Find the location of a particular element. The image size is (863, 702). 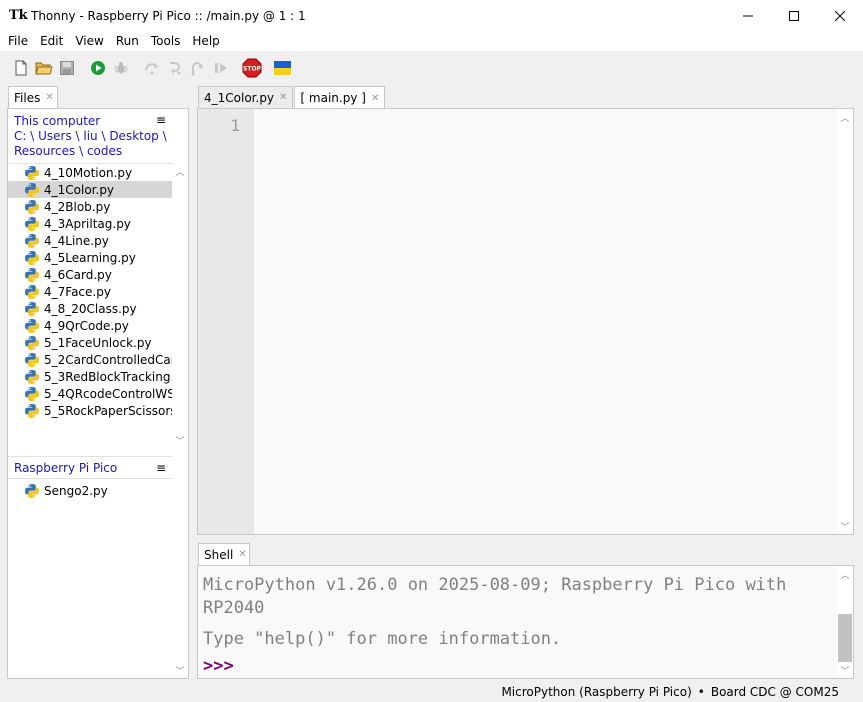

file-item: 4_1Color.py is located at coordinates (90, 189).